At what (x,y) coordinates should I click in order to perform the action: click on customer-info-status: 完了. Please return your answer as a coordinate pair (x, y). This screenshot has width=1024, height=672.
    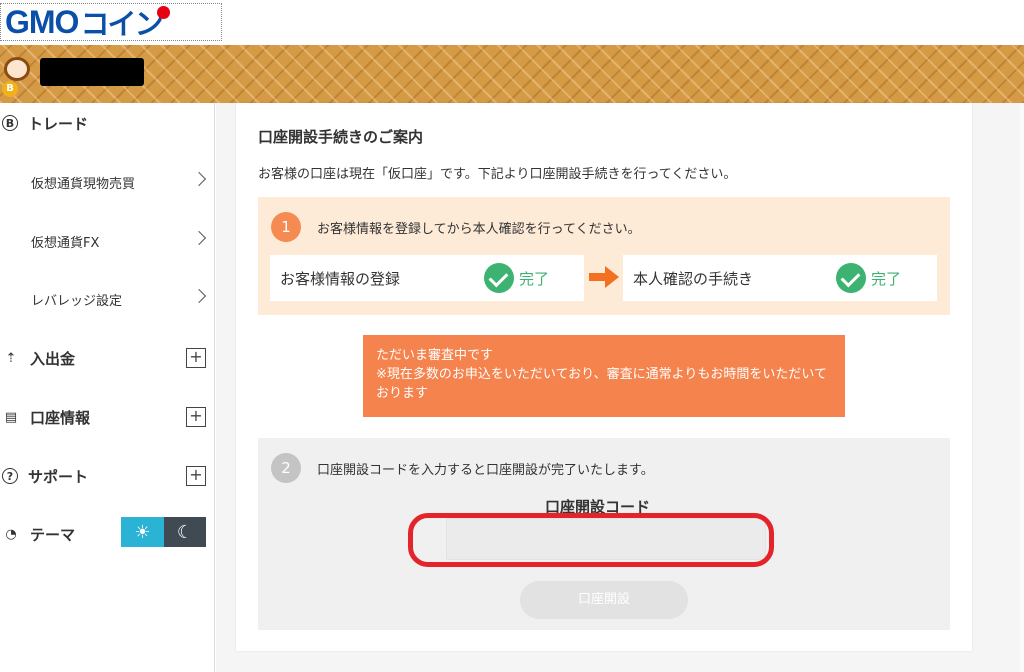
    Looking at the image, I should click on (534, 279).